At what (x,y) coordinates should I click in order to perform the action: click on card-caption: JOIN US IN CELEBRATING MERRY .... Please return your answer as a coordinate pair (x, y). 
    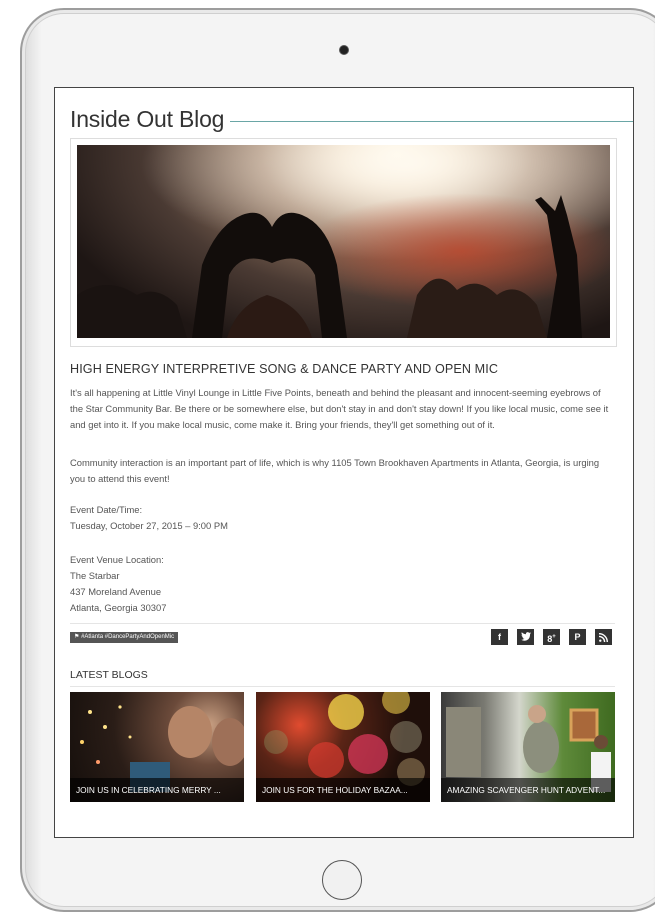
    Looking at the image, I should click on (157, 790).